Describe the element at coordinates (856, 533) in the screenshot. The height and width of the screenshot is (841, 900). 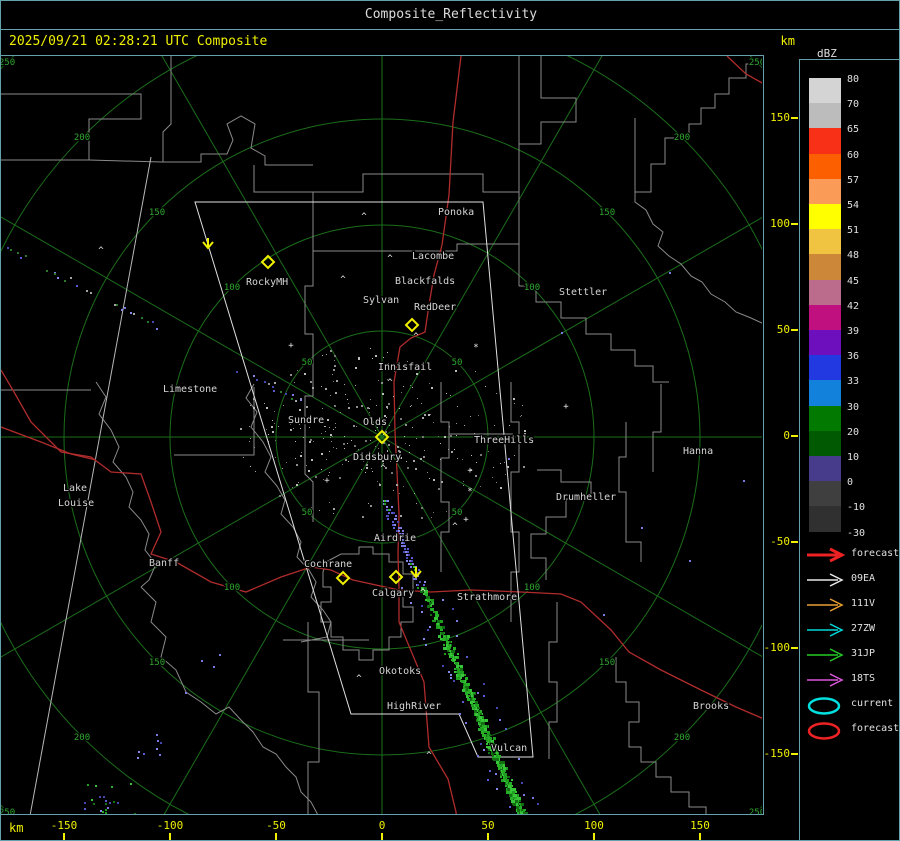
I see `colorbar-tick-label: -30` at that location.